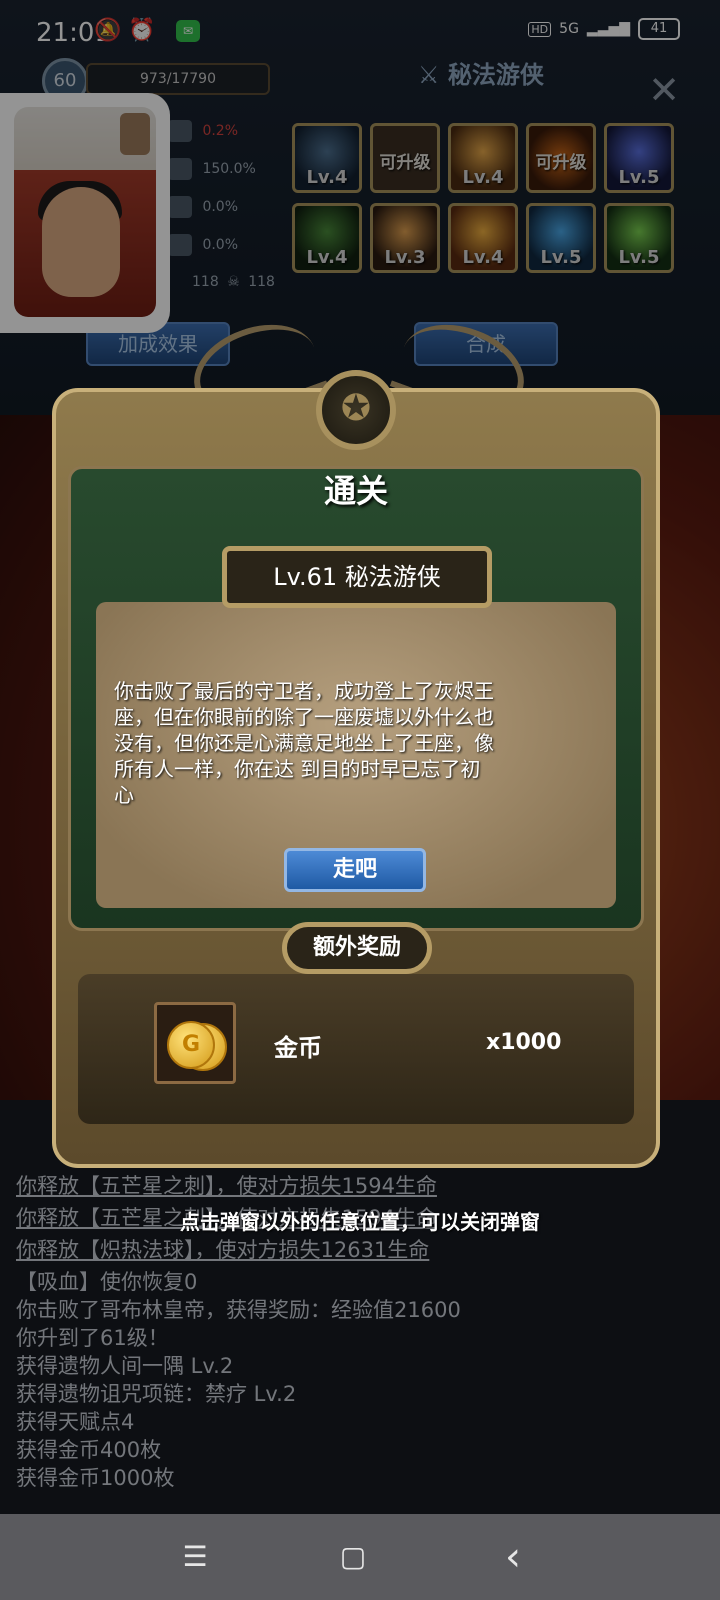  What do you see at coordinates (357, 948) in the screenshot?
I see `reward-title: 额外奖励` at bounding box center [357, 948].